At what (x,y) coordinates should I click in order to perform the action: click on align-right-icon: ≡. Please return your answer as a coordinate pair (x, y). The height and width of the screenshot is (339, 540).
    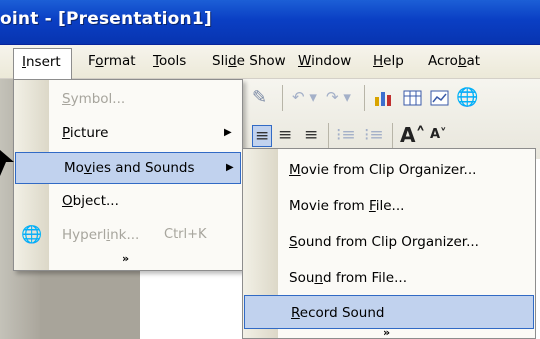
    Looking at the image, I should click on (311, 135).